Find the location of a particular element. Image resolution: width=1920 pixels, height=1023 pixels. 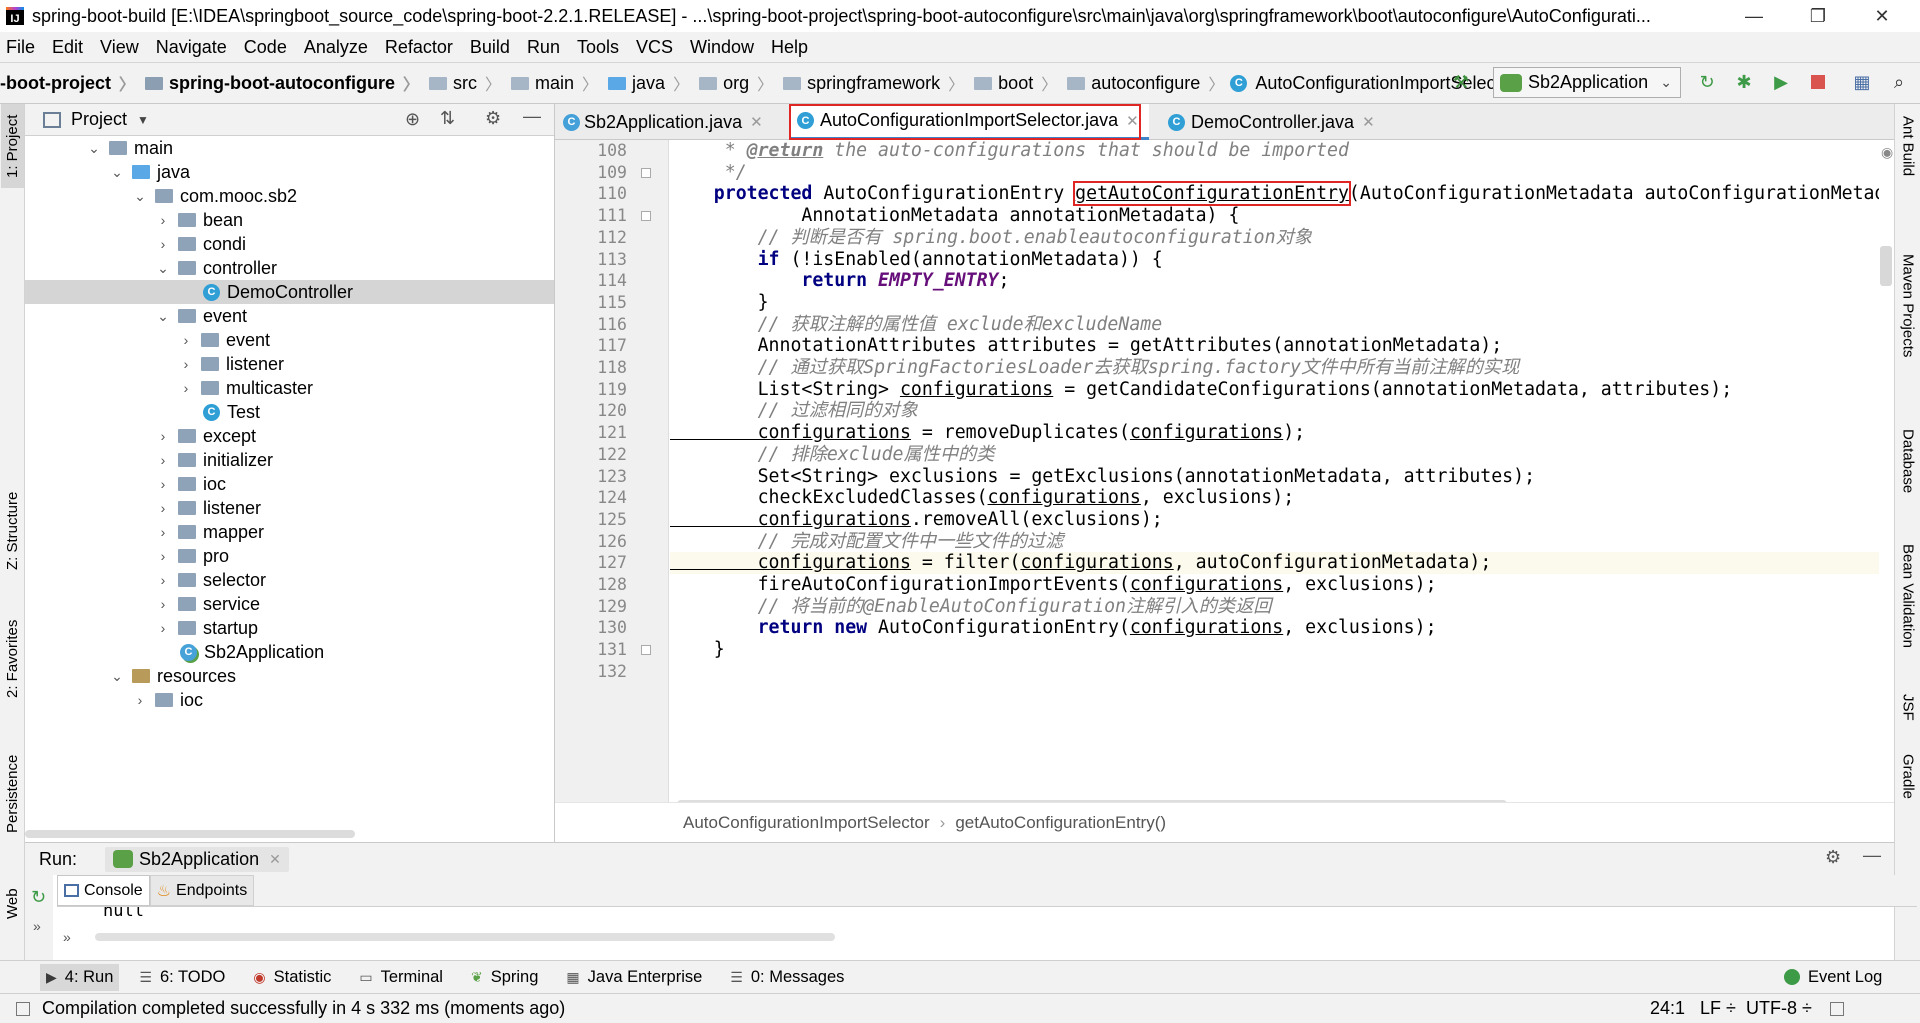

console-tab: Console is located at coordinates (103, 890).